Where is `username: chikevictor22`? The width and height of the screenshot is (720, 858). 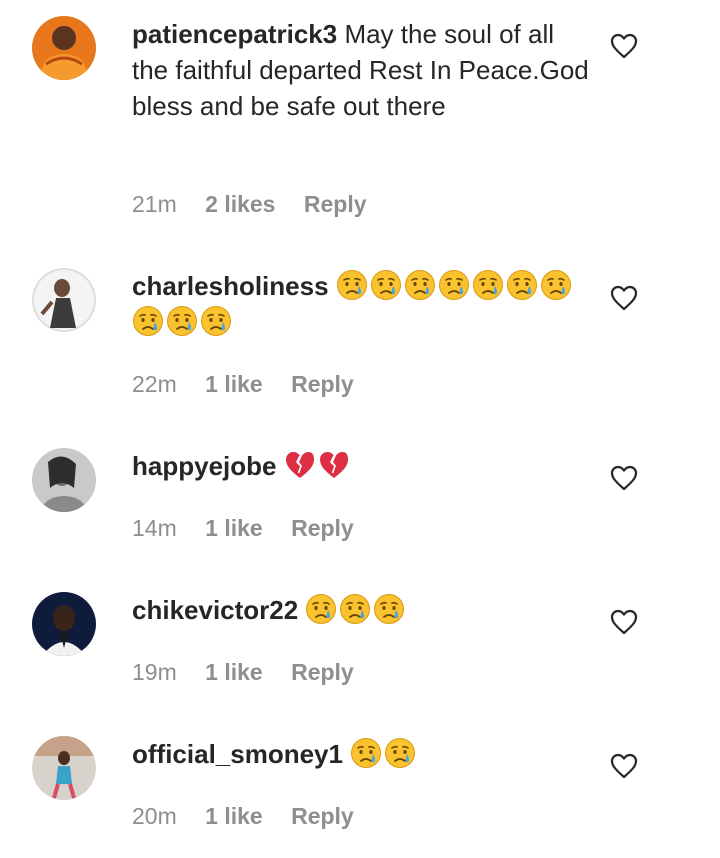
username: chikevictor22 is located at coordinates (215, 610).